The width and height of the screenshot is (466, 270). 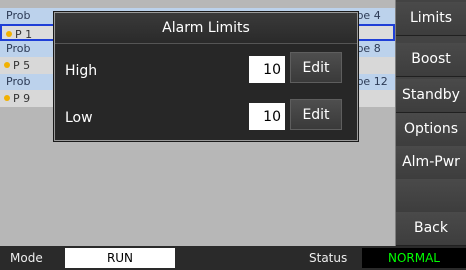 What do you see at coordinates (206, 28) in the screenshot?
I see `dialog-title: Alarm Limits` at bounding box center [206, 28].